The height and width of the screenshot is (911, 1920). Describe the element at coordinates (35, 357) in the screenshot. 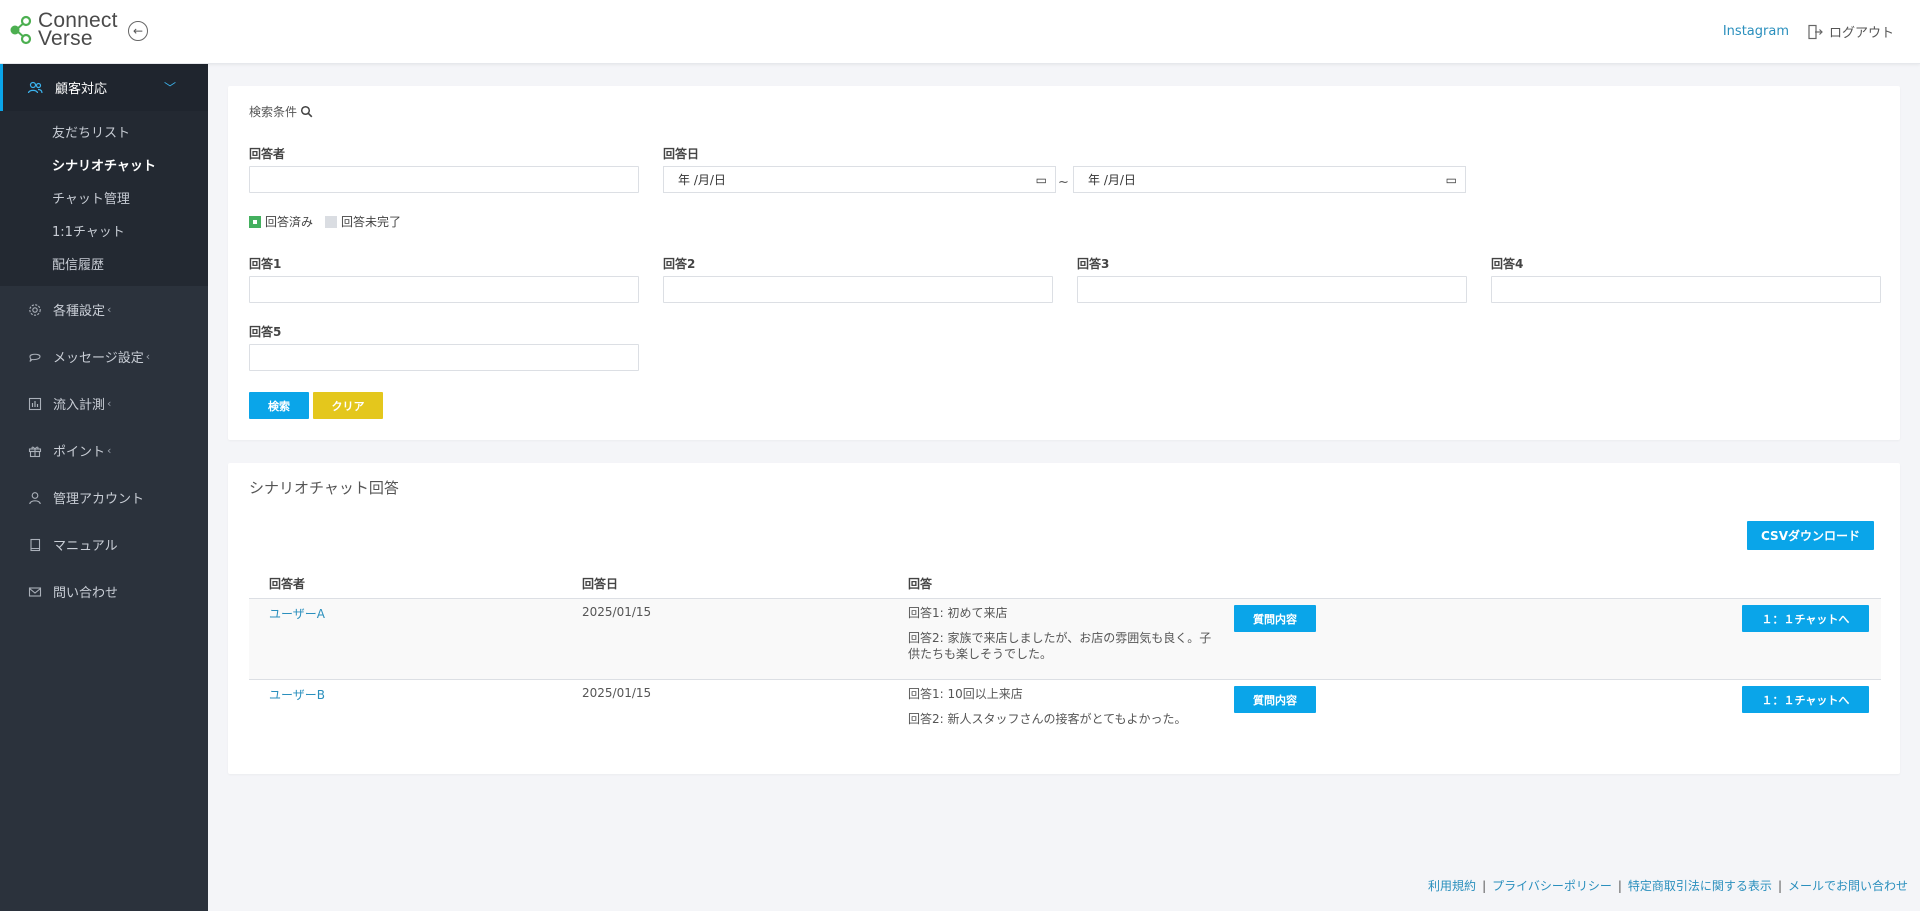

I see `chat-bubble-icon` at that location.